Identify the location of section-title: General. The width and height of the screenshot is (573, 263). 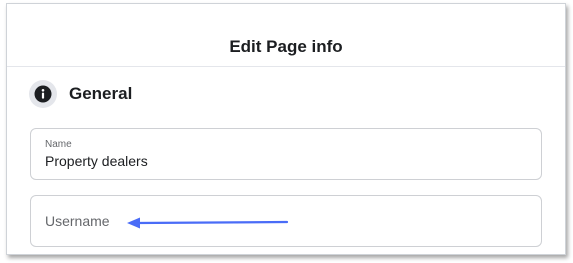
(101, 93).